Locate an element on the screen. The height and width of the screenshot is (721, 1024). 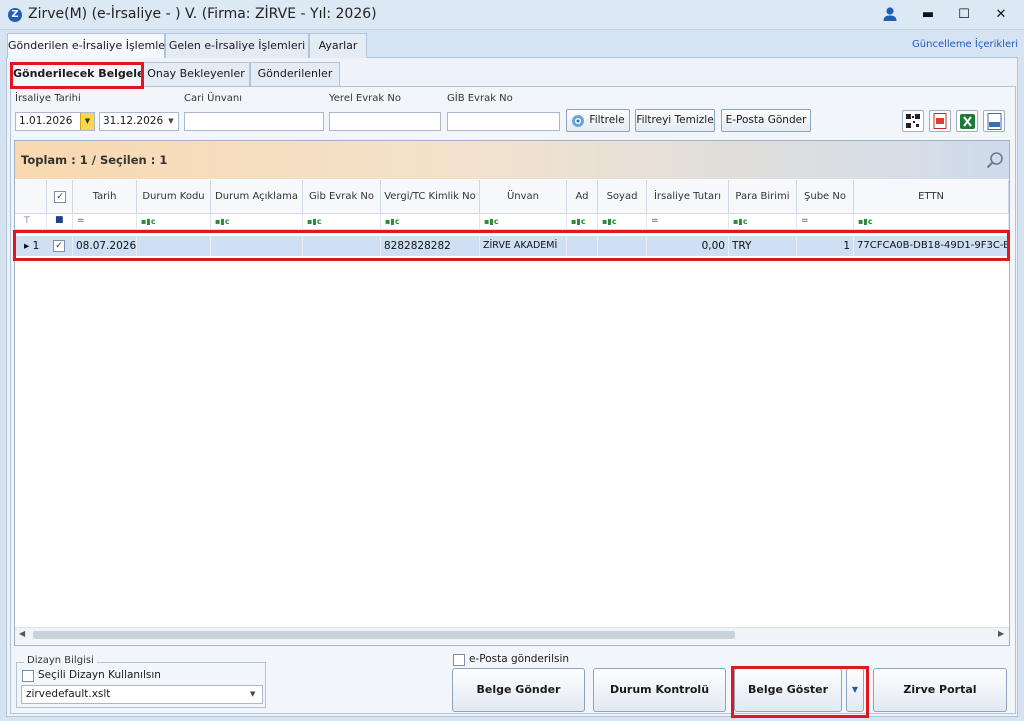
date-end-dropdown-icon: ▼ is located at coordinates (171, 121).